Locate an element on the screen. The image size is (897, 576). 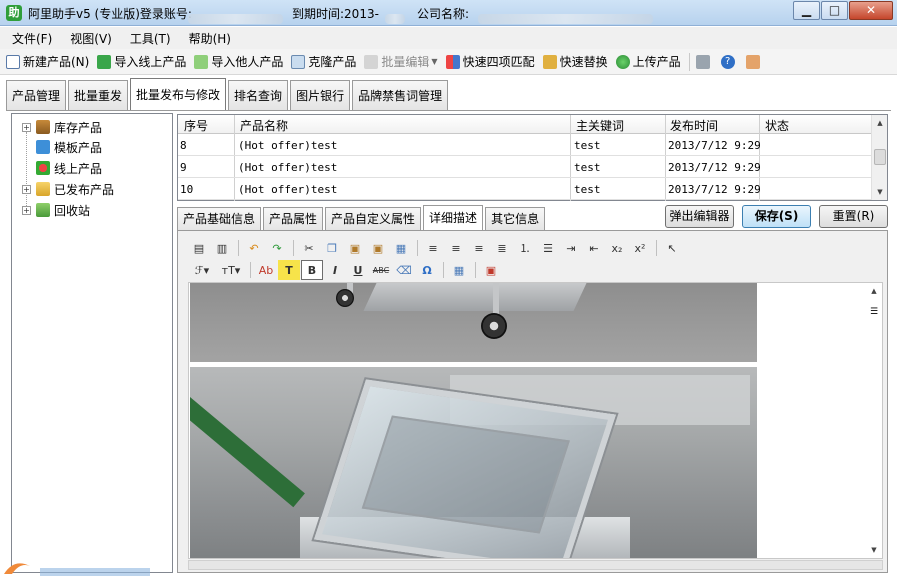
menu-help: 帮助(H) is located at coordinates (210, 38).